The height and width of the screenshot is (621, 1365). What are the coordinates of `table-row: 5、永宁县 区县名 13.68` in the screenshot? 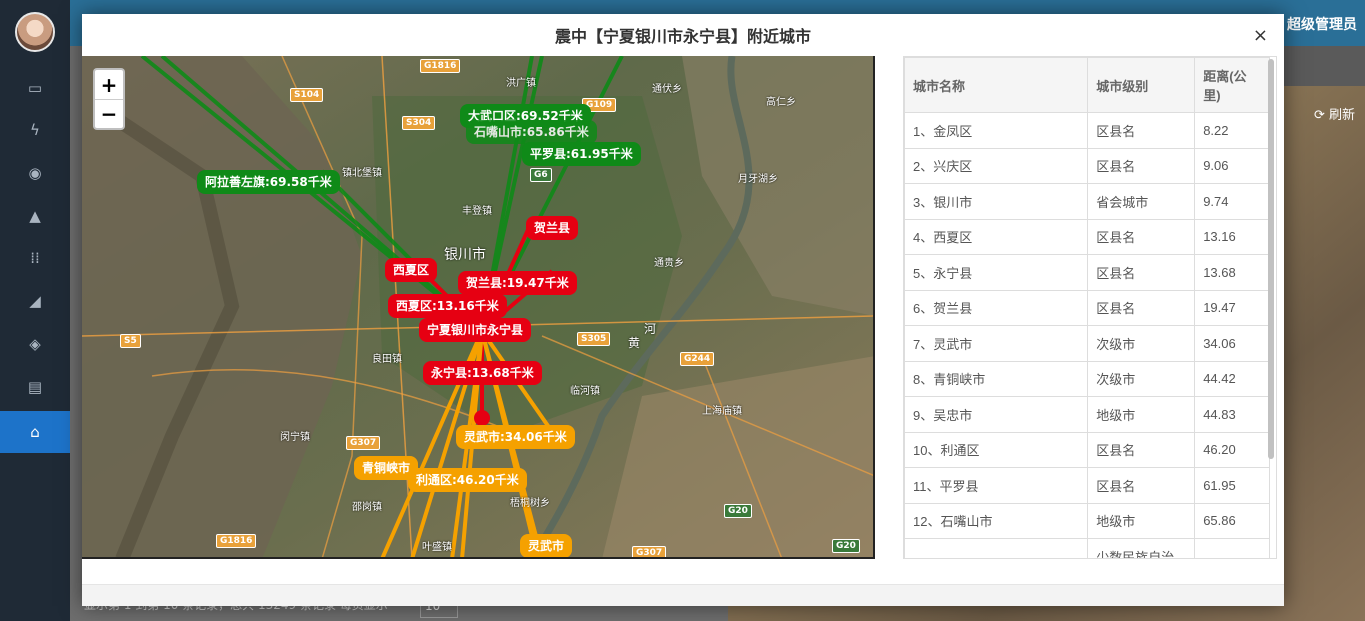 It's located at (1087, 272).